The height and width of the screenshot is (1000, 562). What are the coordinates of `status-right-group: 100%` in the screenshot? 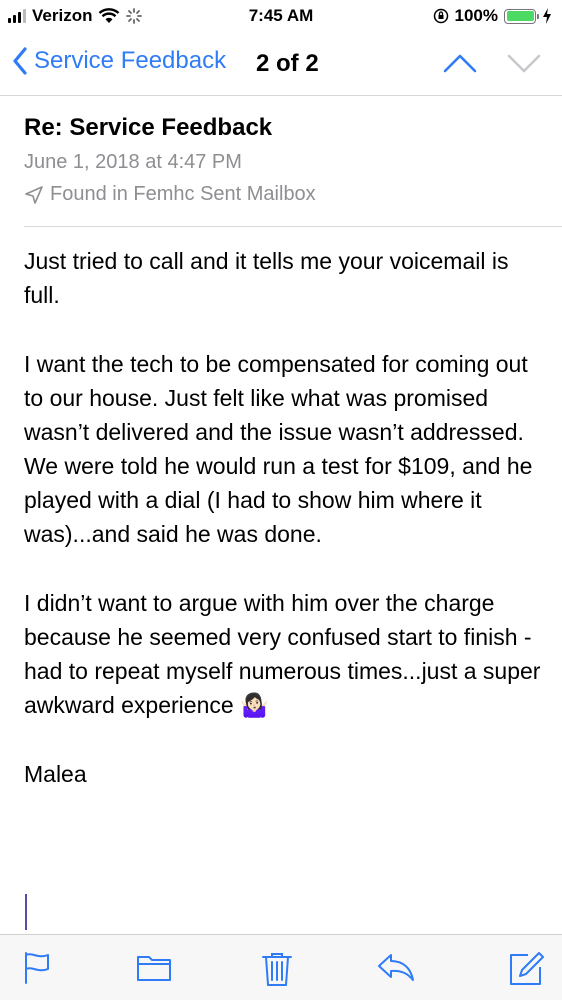 It's located at (492, 16).